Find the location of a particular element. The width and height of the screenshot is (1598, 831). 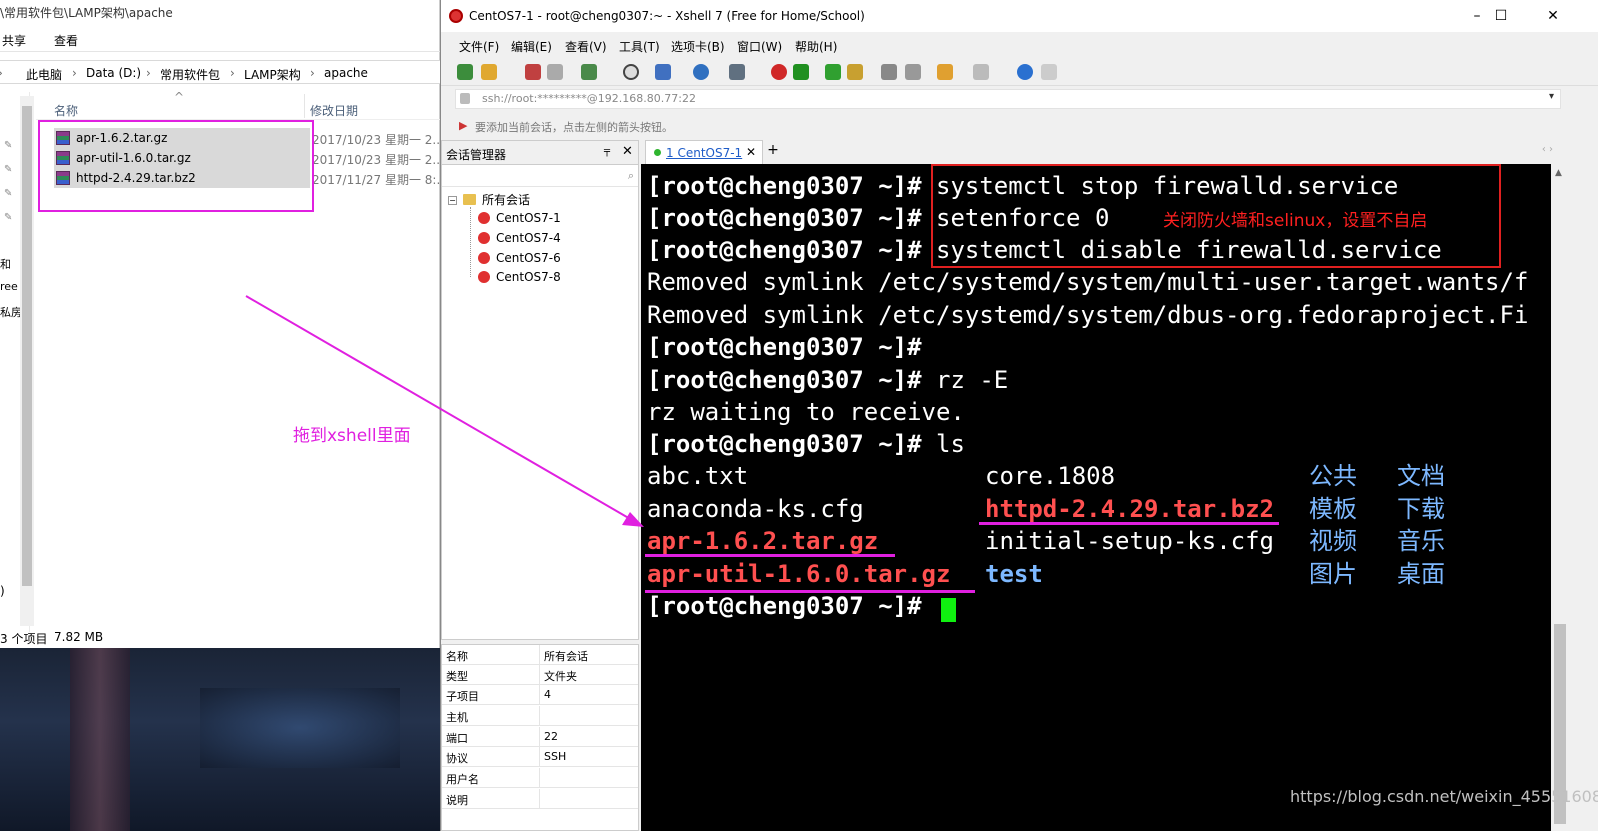

ls-entry: core.1808 is located at coordinates (1050, 476).